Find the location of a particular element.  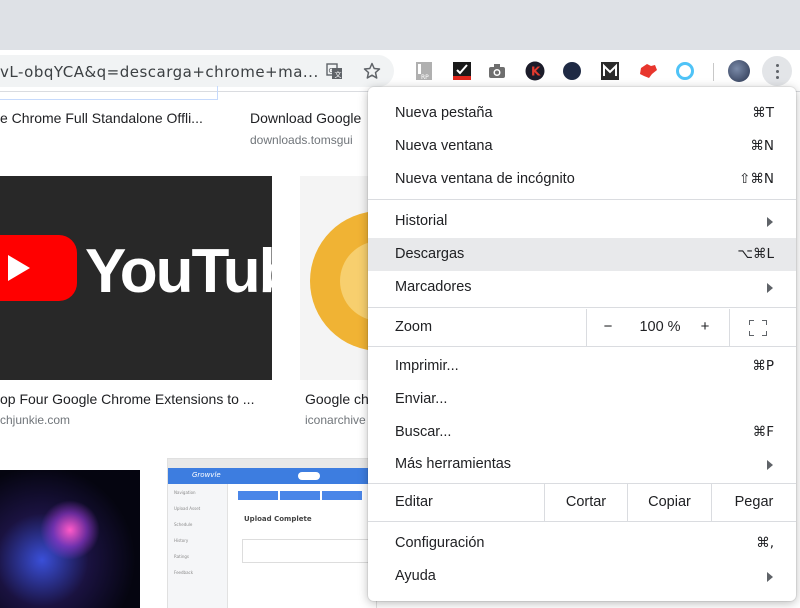

menu-item-label: Nueva ventana de incógnito is located at coordinates (485, 179).